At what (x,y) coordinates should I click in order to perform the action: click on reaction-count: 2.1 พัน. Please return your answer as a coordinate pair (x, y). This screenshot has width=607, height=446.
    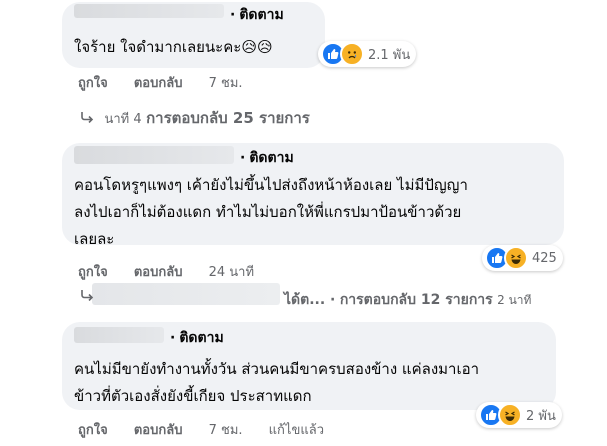
    Looking at the image, I should click on (389, 55).